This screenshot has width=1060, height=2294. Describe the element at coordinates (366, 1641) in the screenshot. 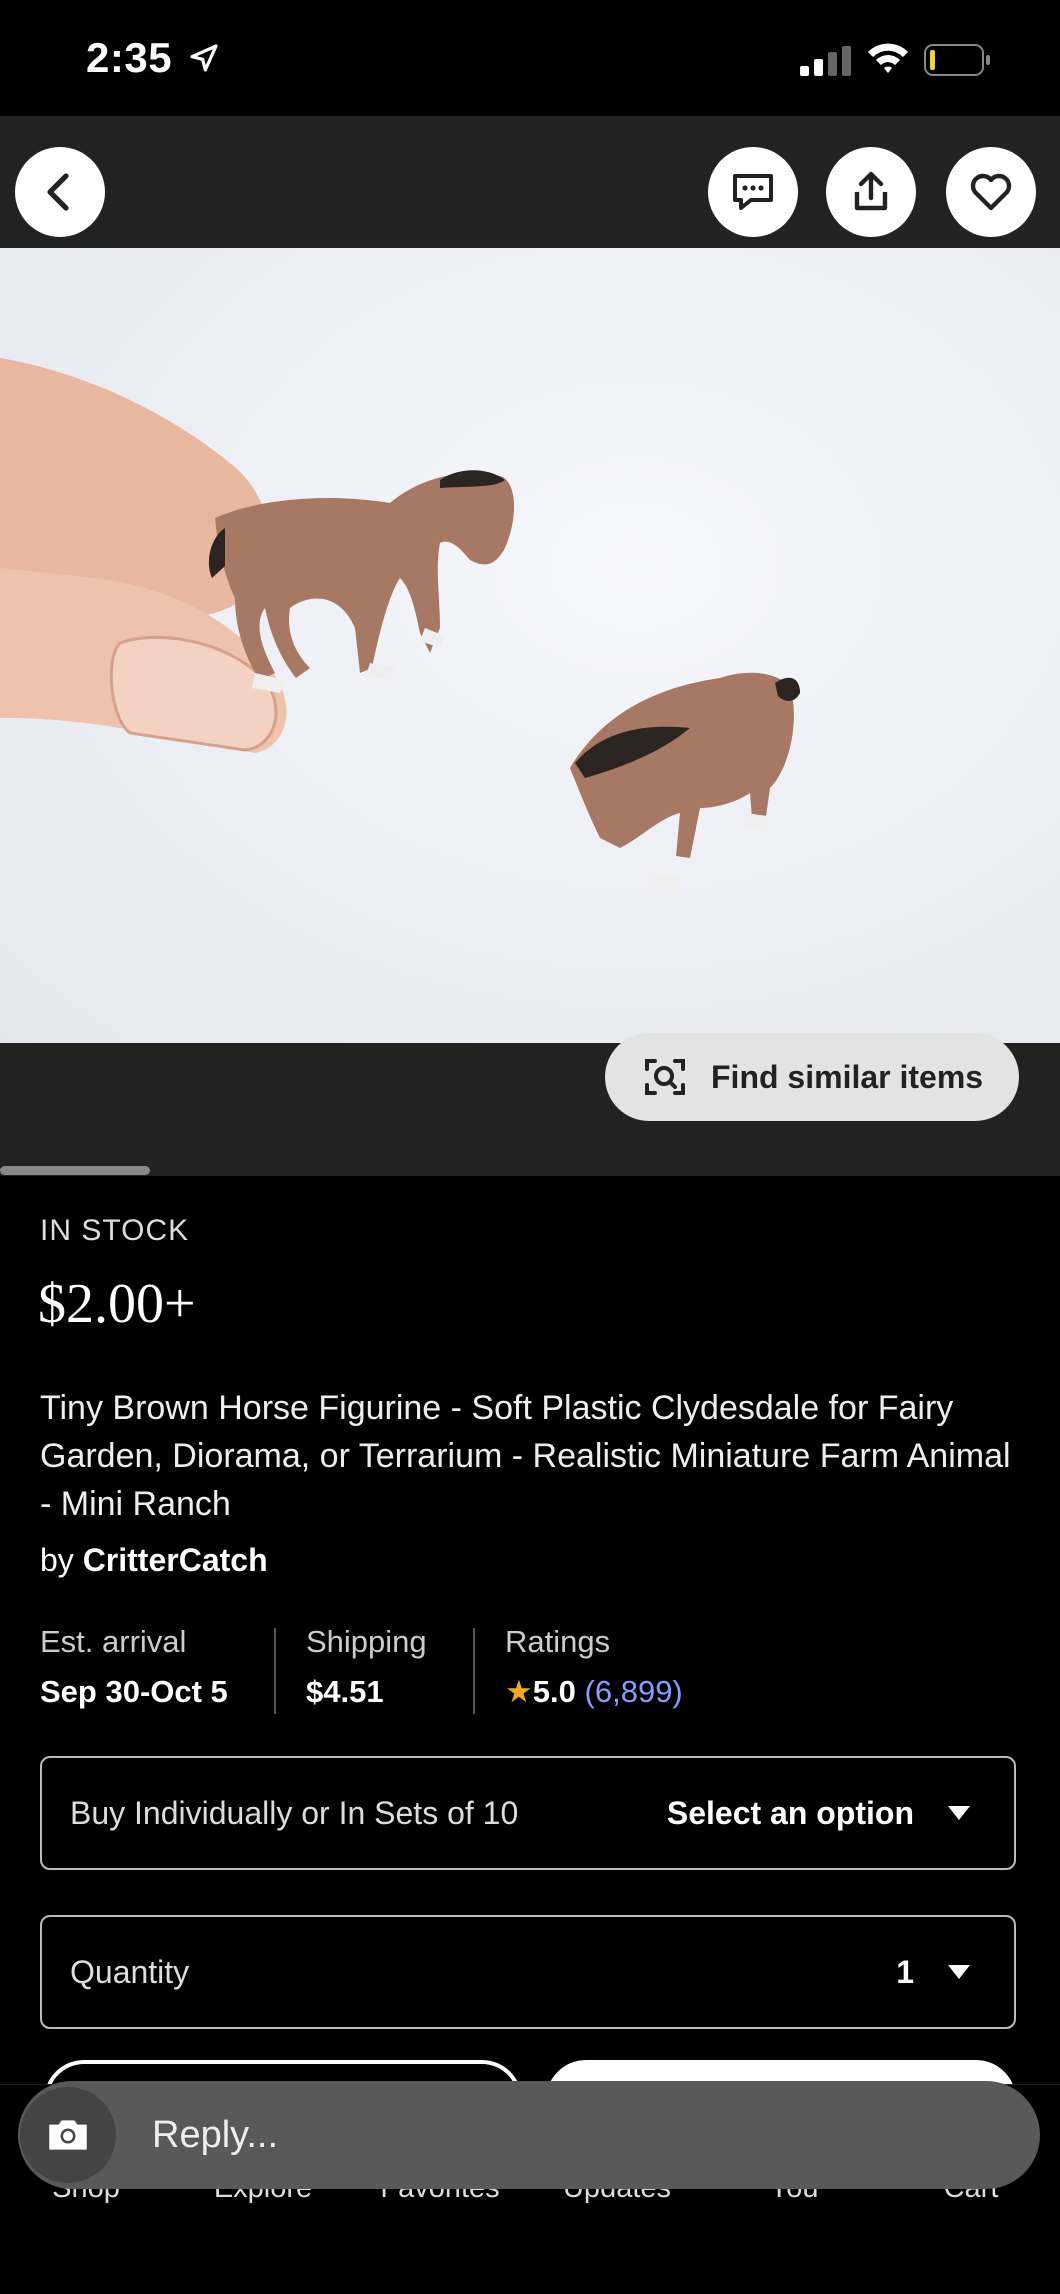

I see `shipping-label: Shipping` at that location.